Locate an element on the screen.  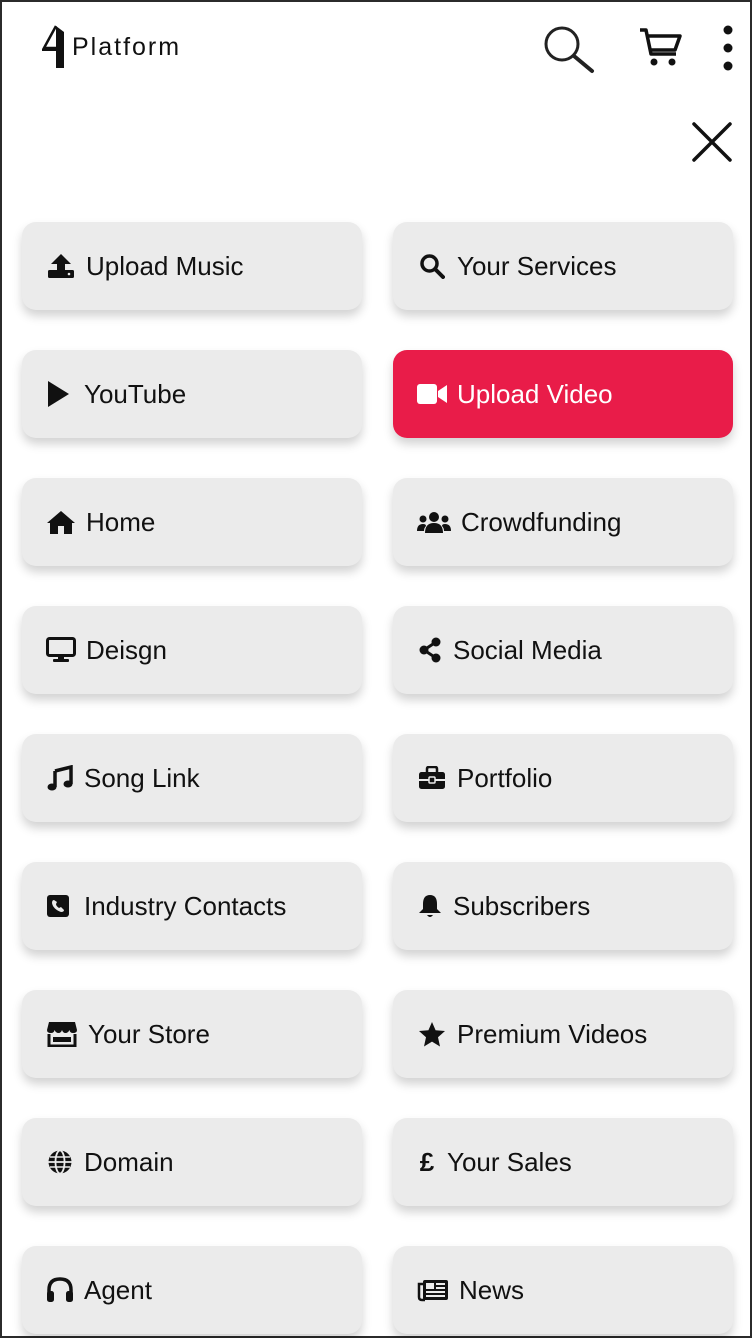
menu-item-label: Crowdfunding is located at coordinates (541, 521).